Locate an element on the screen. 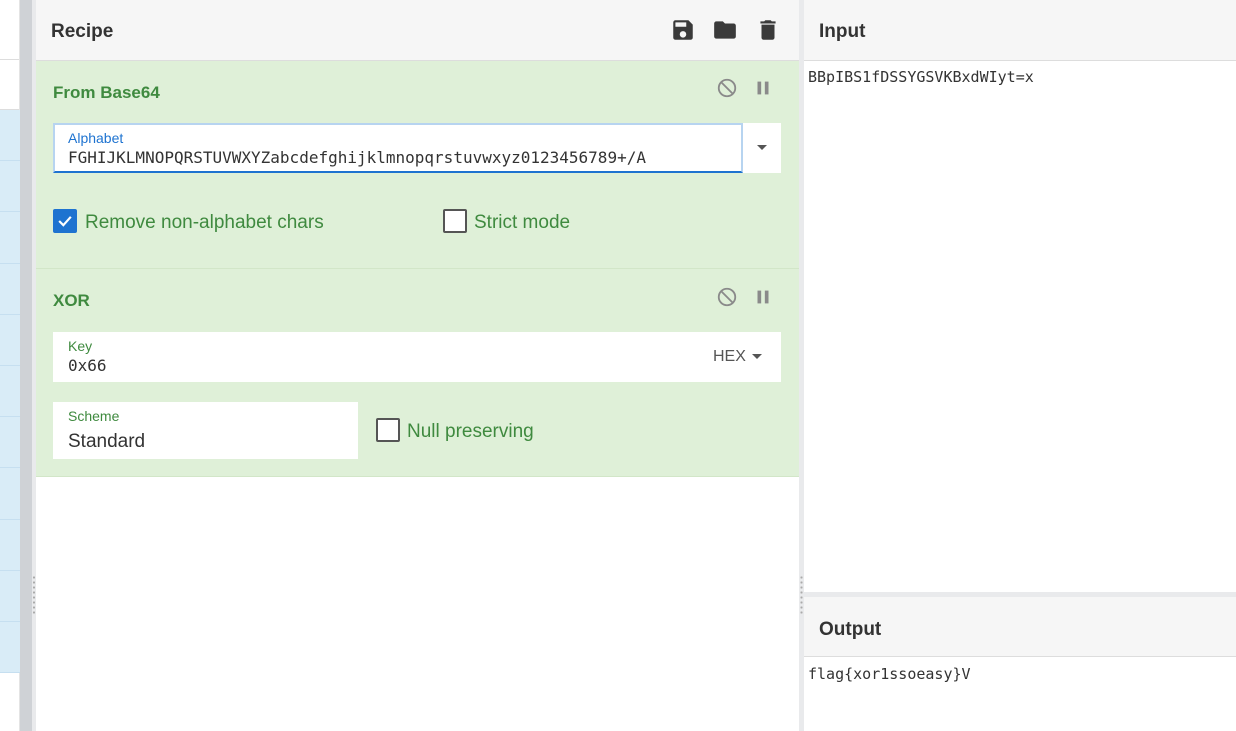  key-field: Key 0x66 is located at coordinates (373, 357).